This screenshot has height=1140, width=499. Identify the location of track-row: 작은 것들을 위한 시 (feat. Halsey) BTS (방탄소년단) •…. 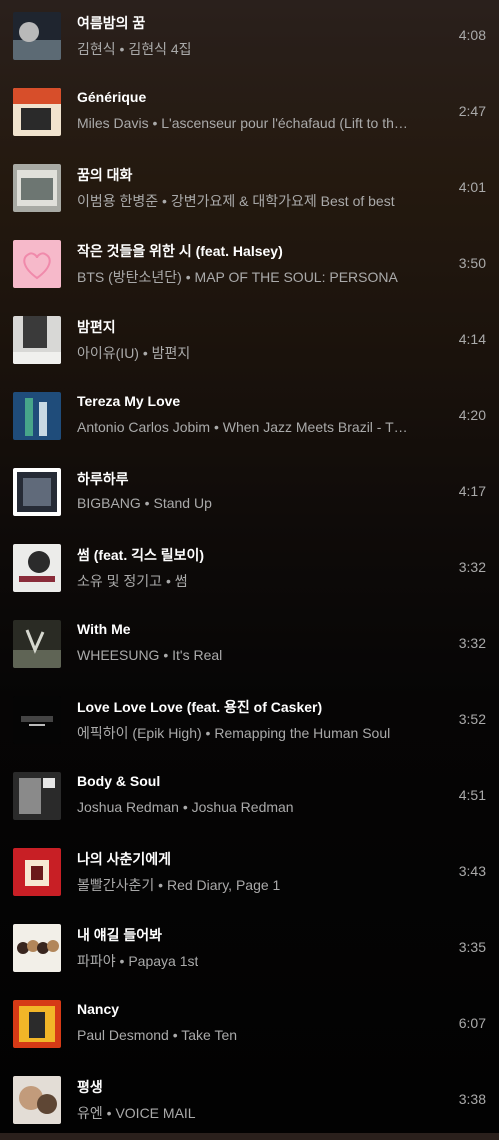
(249, 266).